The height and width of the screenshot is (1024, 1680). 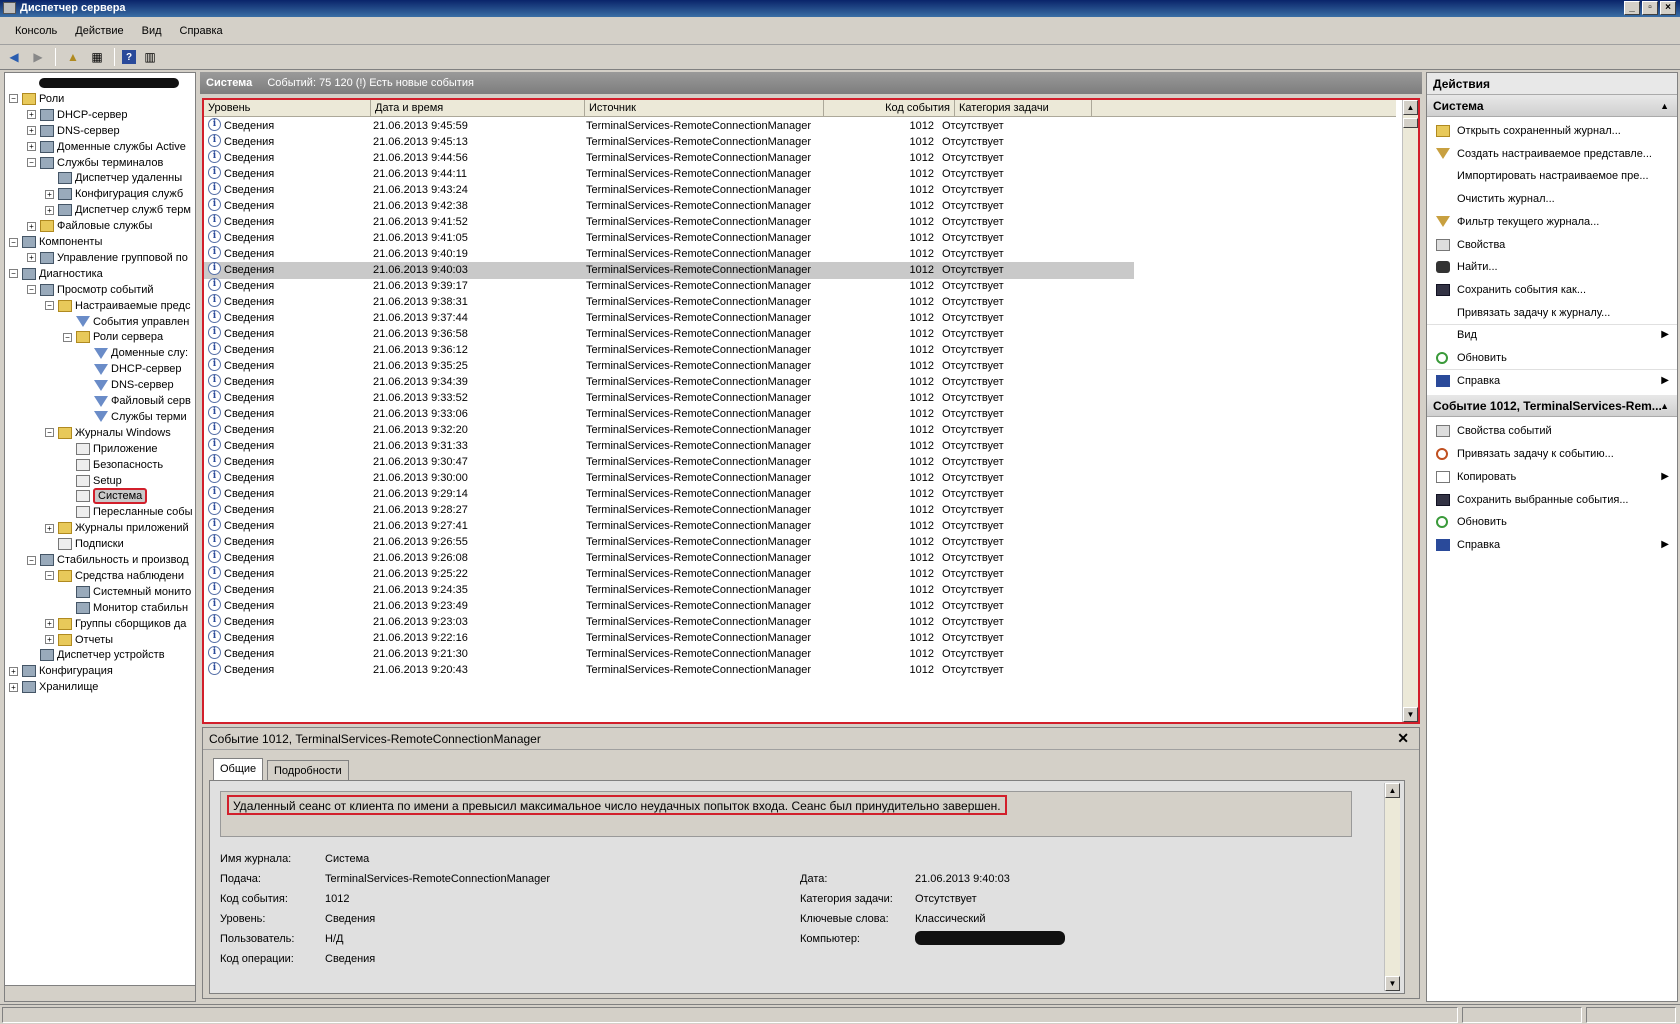 What do you see at coordinates (117, 528) in the screenshot?
I see `tree-node: + Журналы приложений` at bounding box center [117, 528].